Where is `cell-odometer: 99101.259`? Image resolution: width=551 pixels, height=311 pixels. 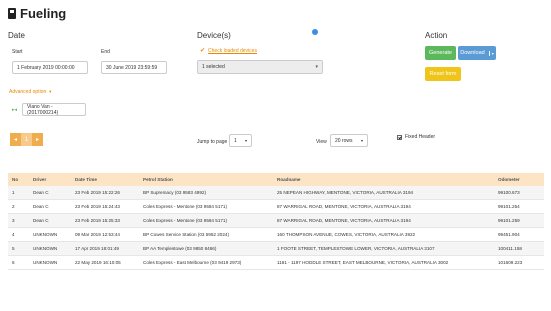
cell-odometer: 99101.259 is located at coordinates (519, 220).